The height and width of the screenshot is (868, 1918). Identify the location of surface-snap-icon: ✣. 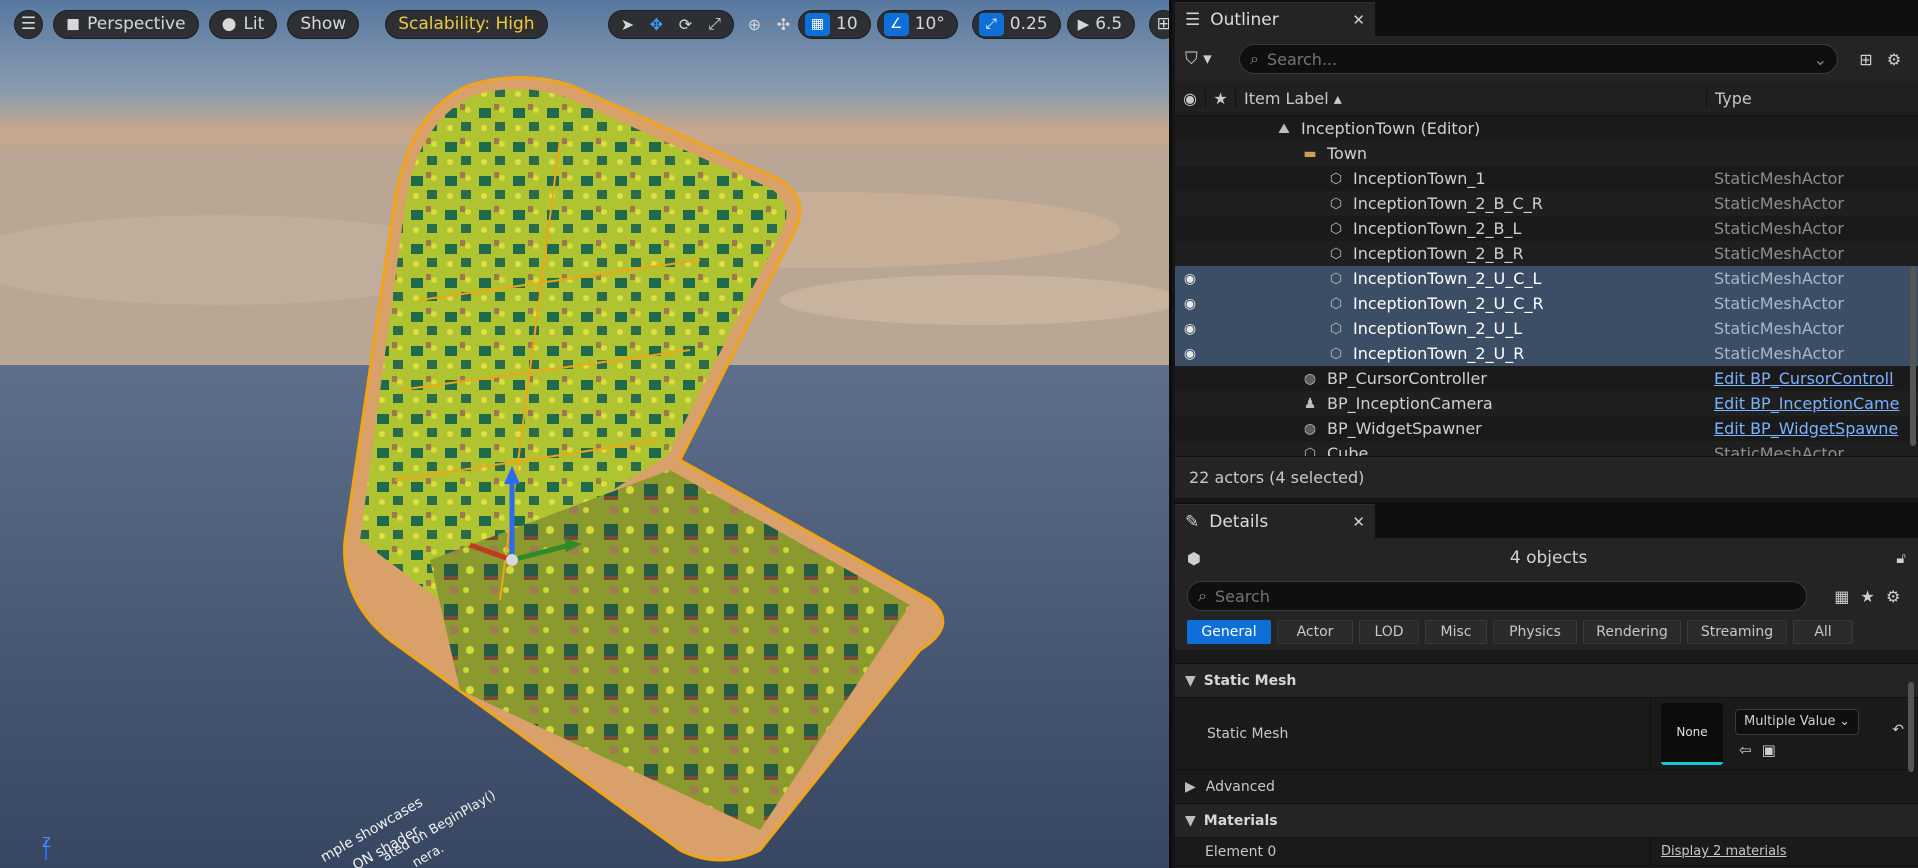
(783, 24).